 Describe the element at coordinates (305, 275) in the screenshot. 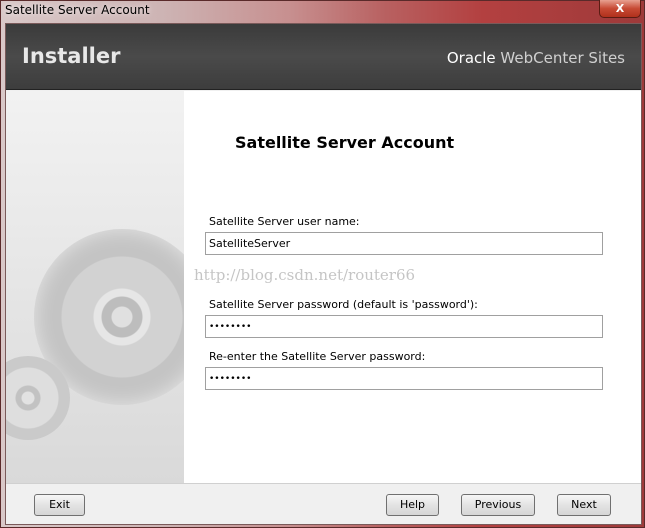

I see `watermark-text: http://blog.csdn.net/router66` at that location.